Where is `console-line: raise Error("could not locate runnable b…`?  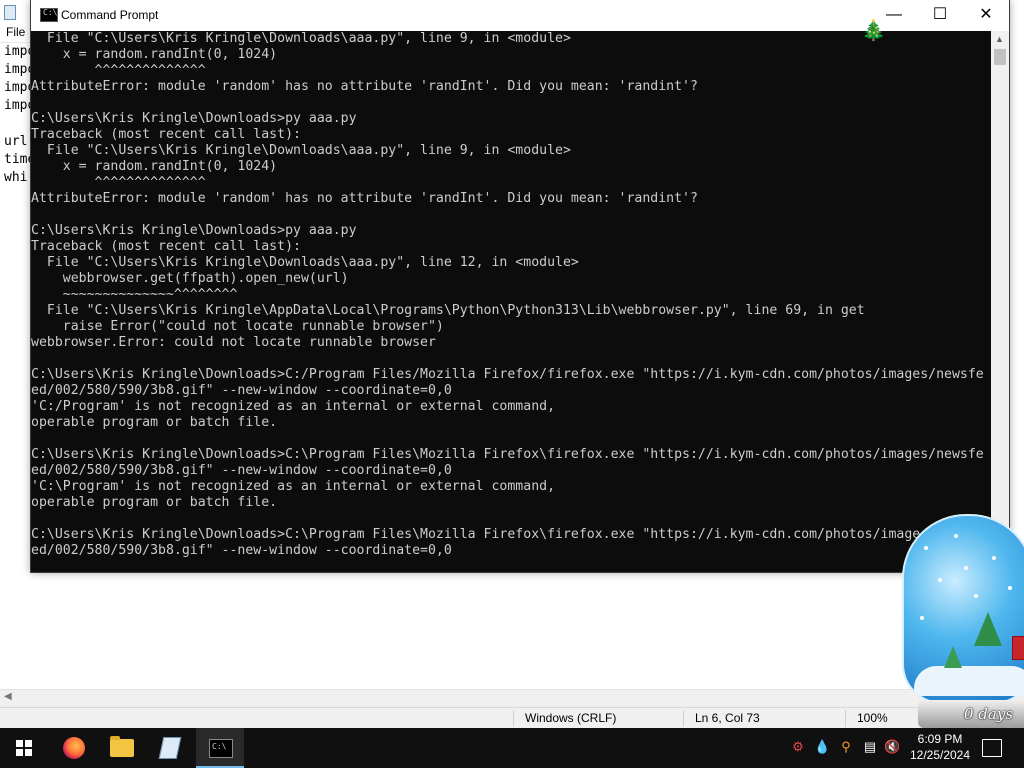
console-line: raise Error("could not locate runnable b… is located at coordinates (237, 326).